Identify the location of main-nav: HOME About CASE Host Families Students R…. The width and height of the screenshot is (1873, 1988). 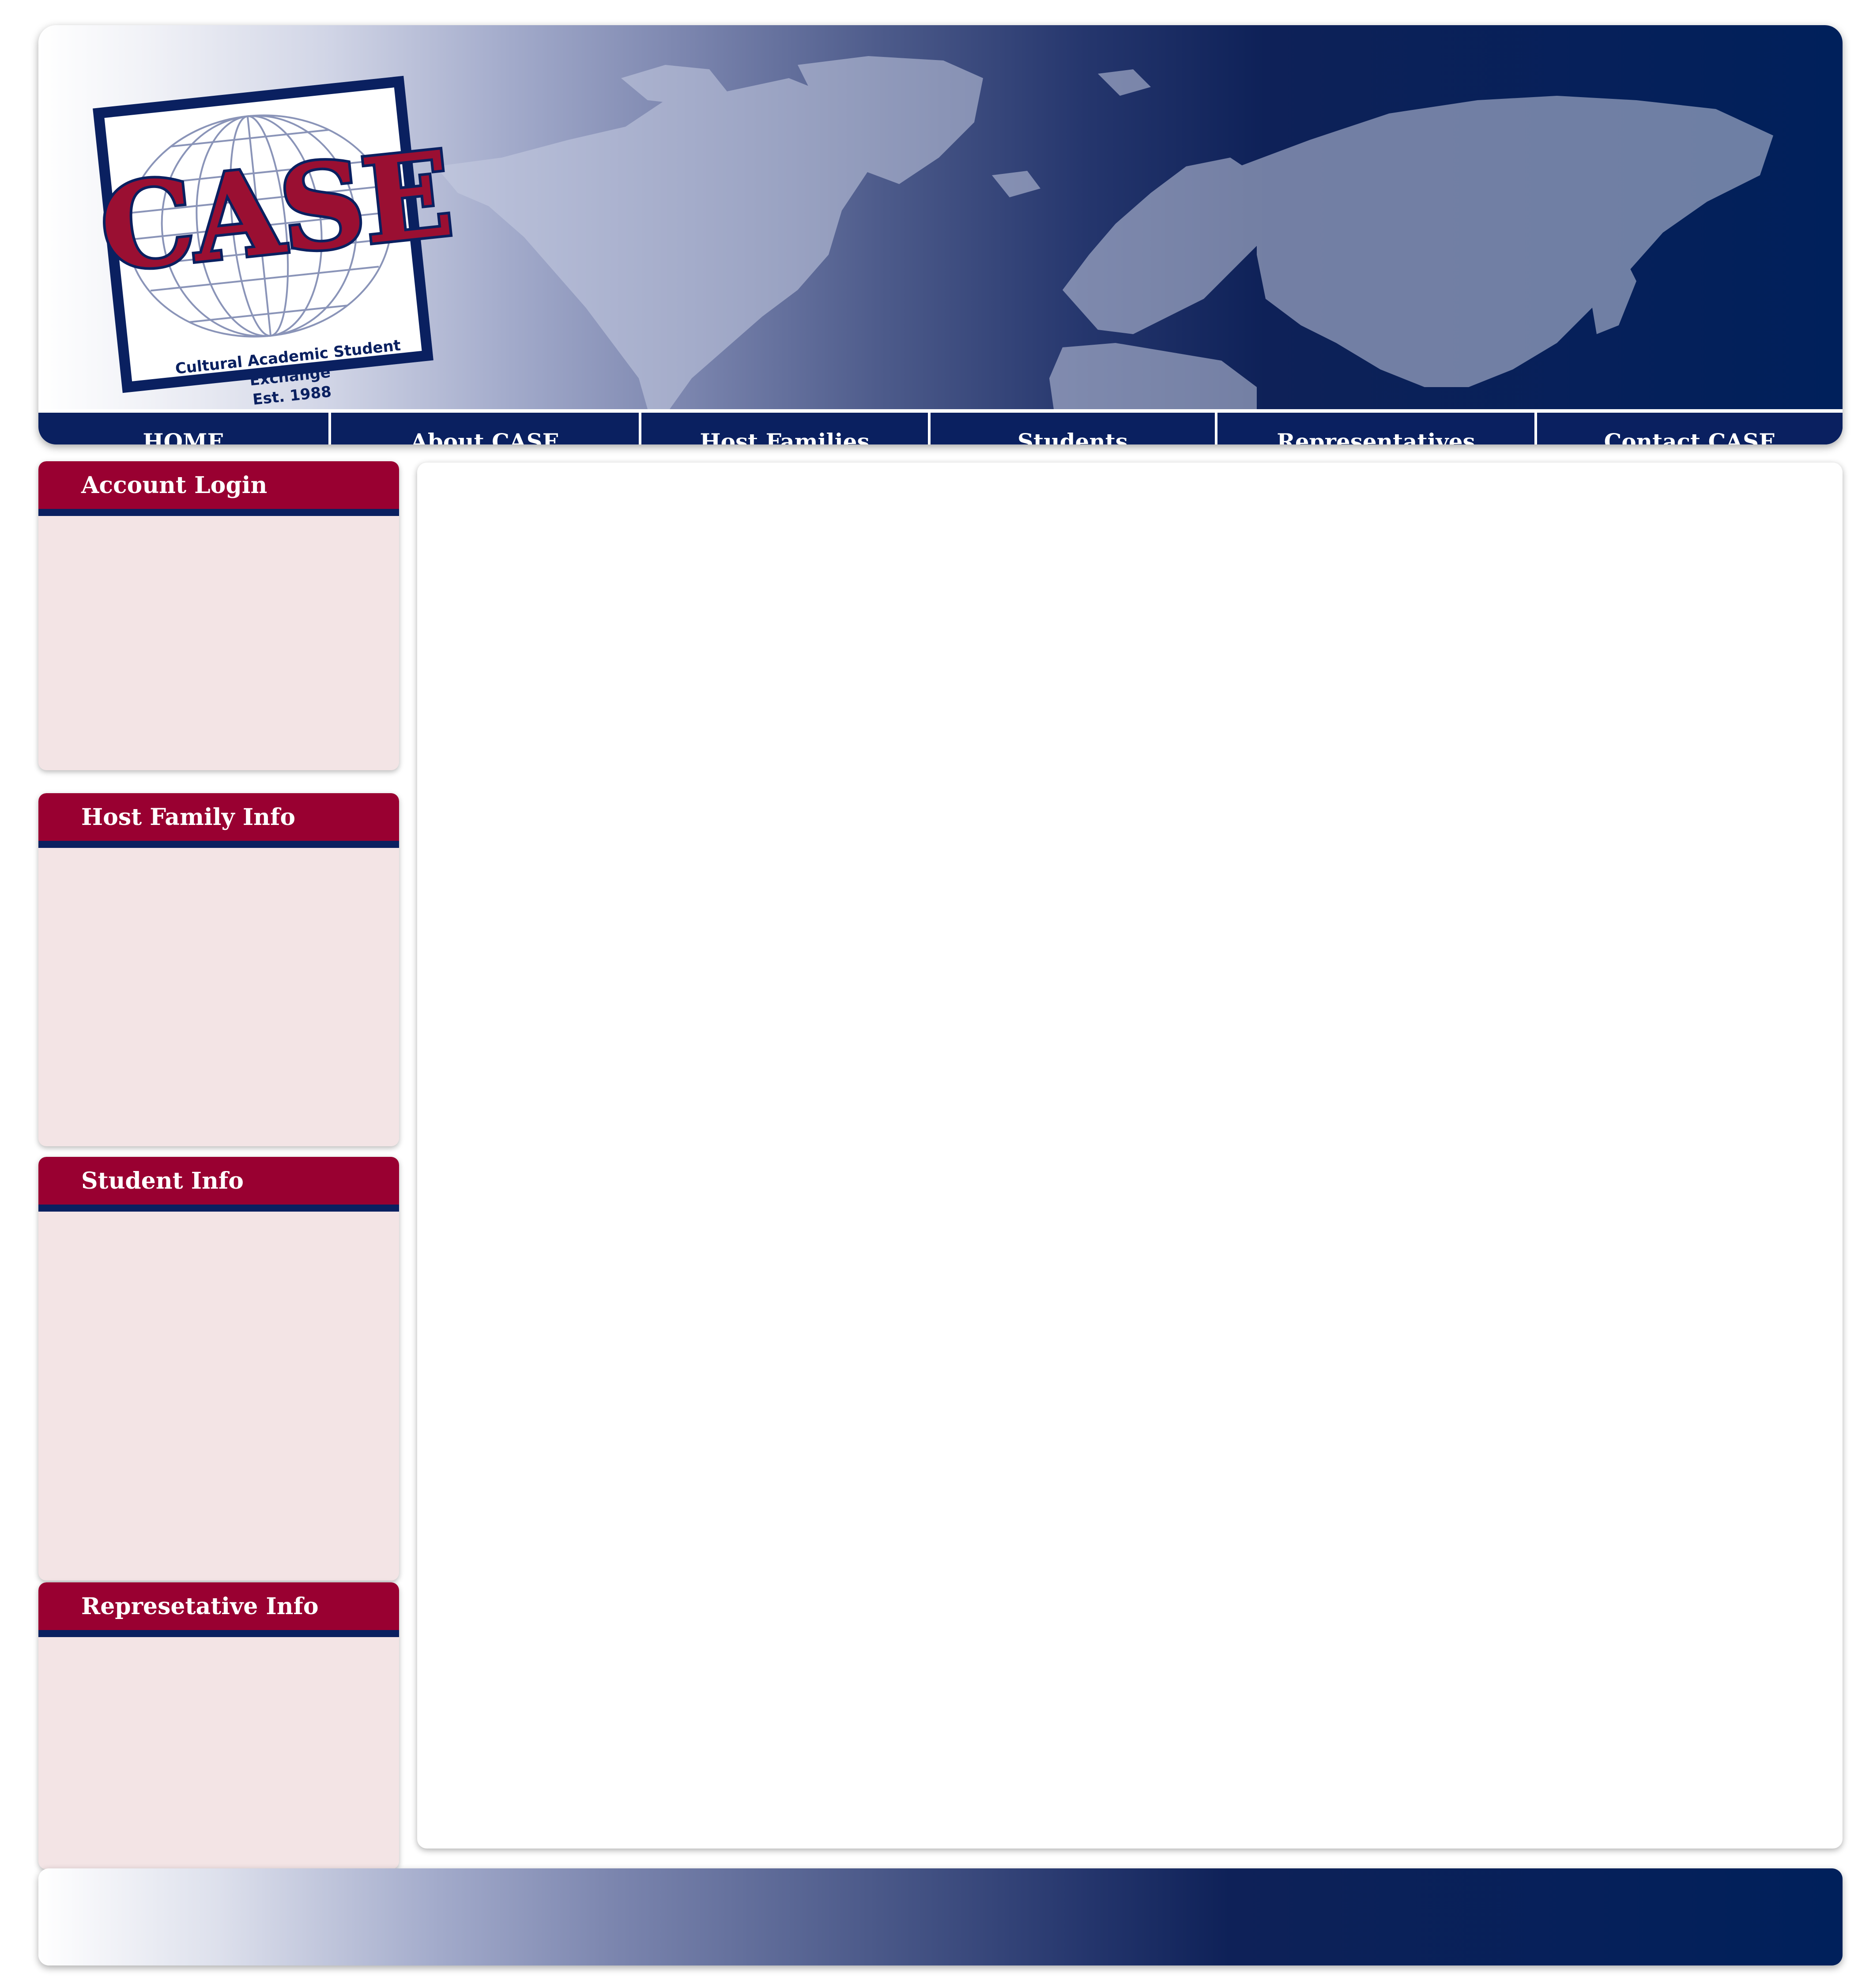
(941, 426).